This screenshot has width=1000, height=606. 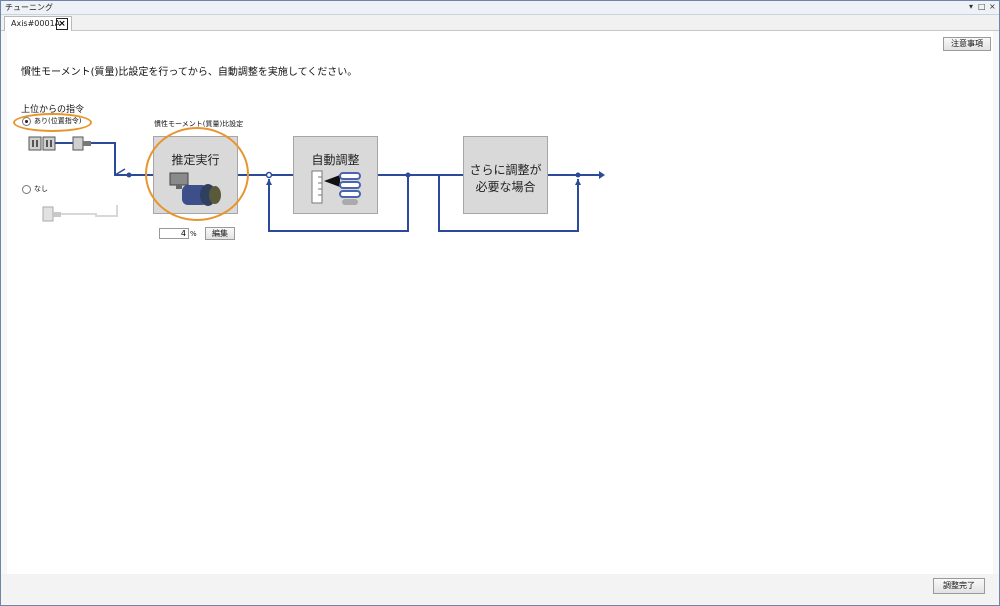 I want to click on inertia-unit: %, so click(x=193, y=234).